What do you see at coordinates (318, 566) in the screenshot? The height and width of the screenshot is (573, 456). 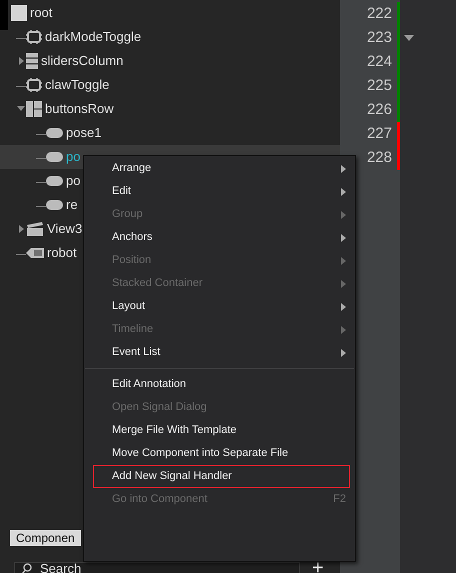 I see `add-button: +` at bounding box center [318, 566].